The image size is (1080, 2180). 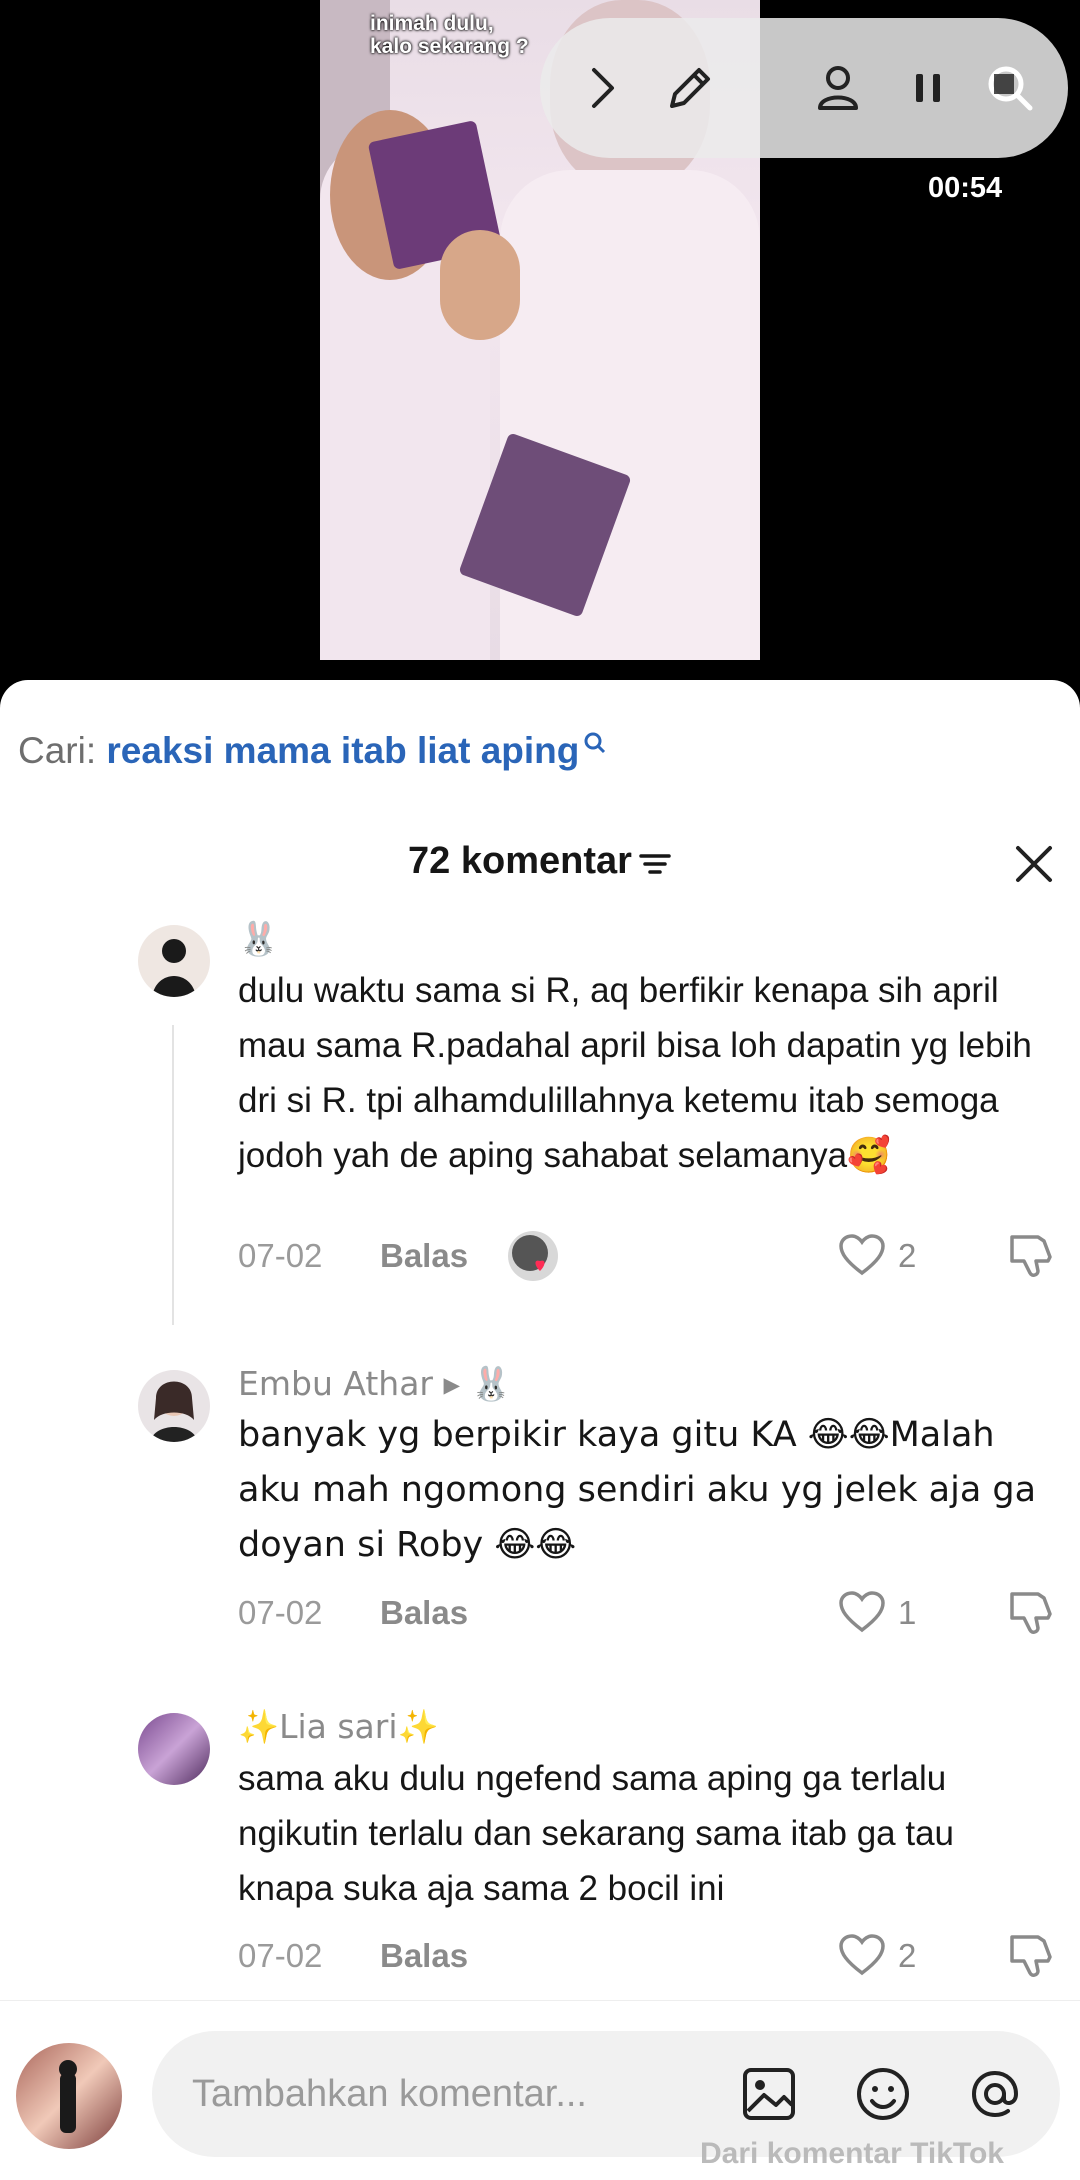 I want to click on search-prefix: Cari:, so click(x=57, y=750).